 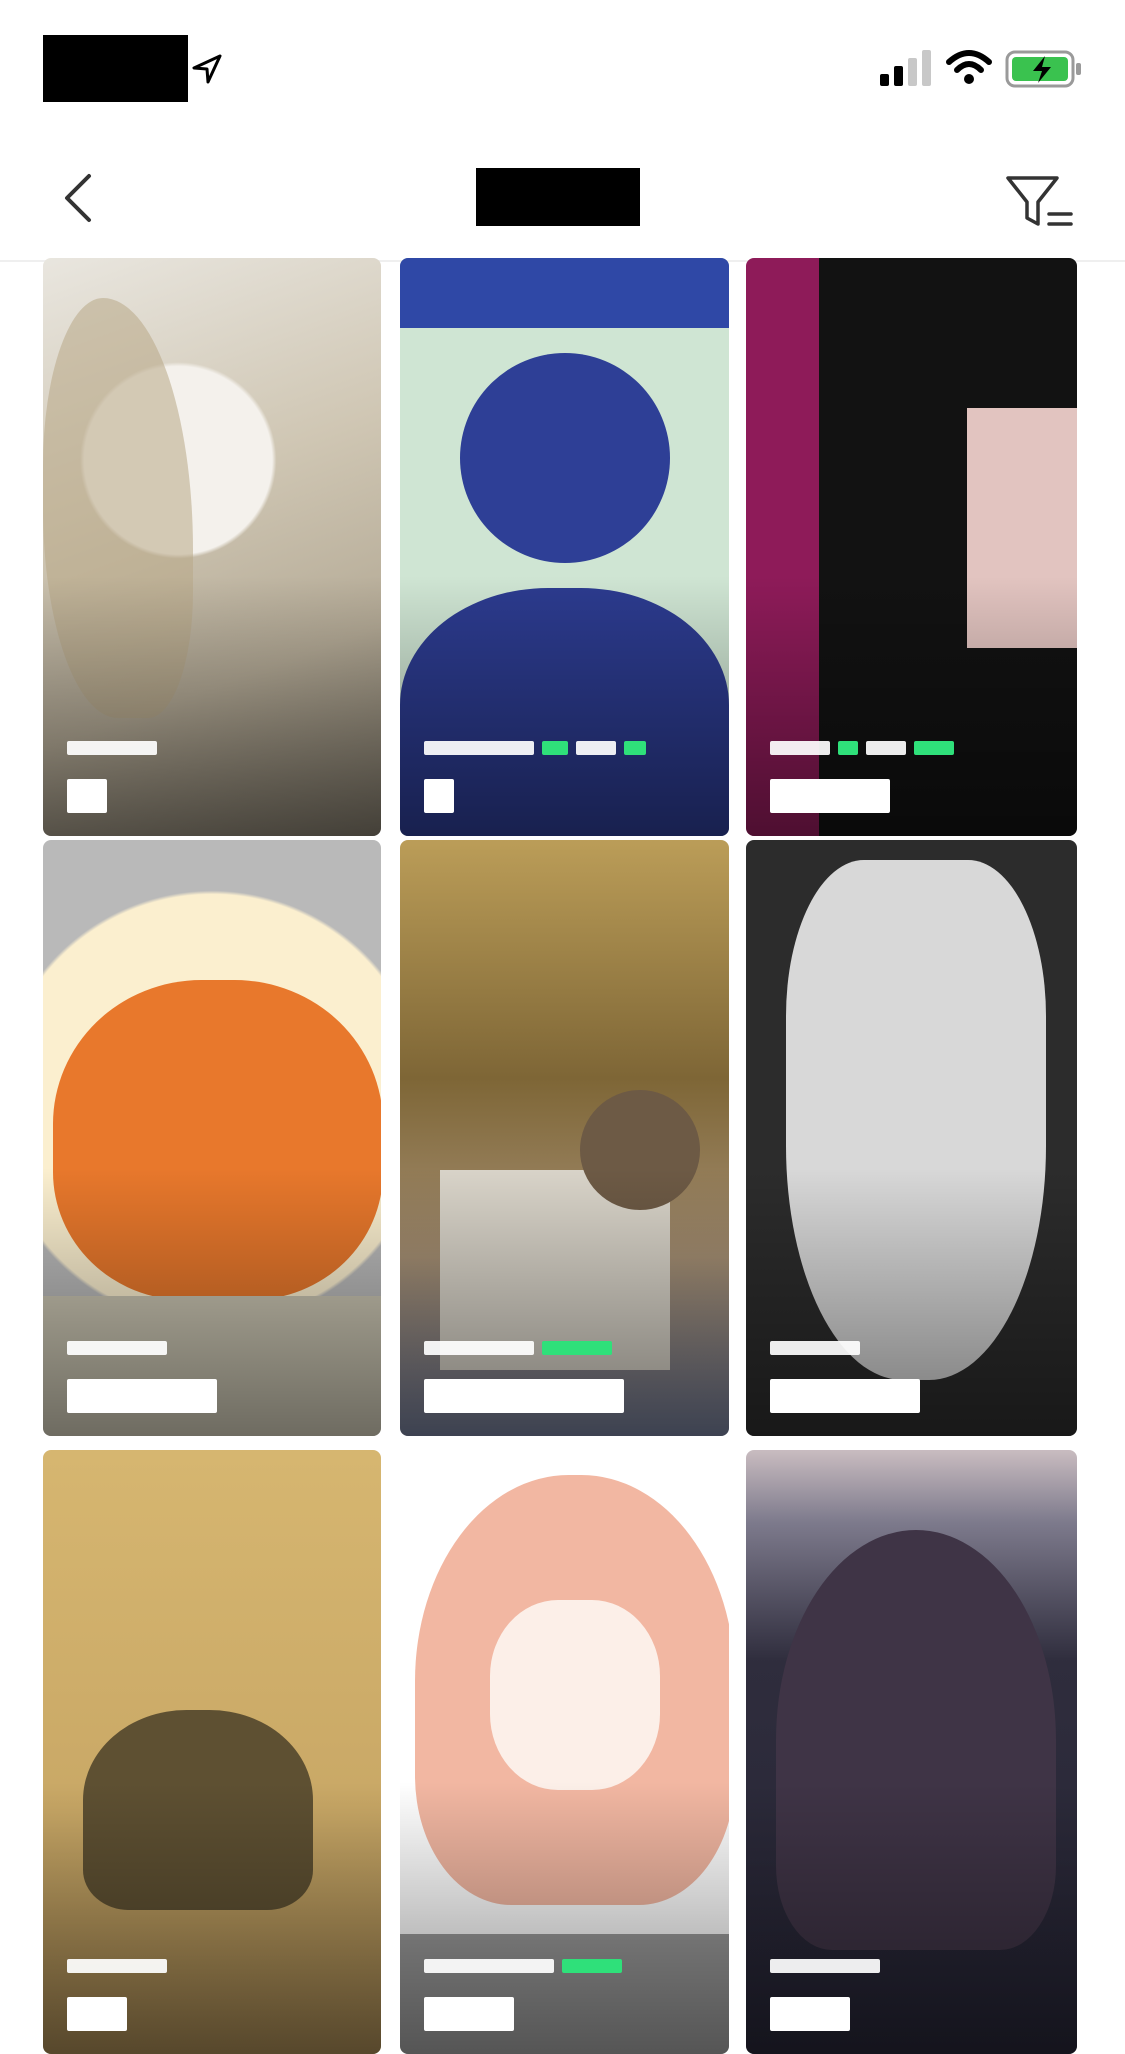 What do you see at coordinates (207, 69) in the screenshot?
I see `location-arrow-icon` at bounding box center [207, 69].